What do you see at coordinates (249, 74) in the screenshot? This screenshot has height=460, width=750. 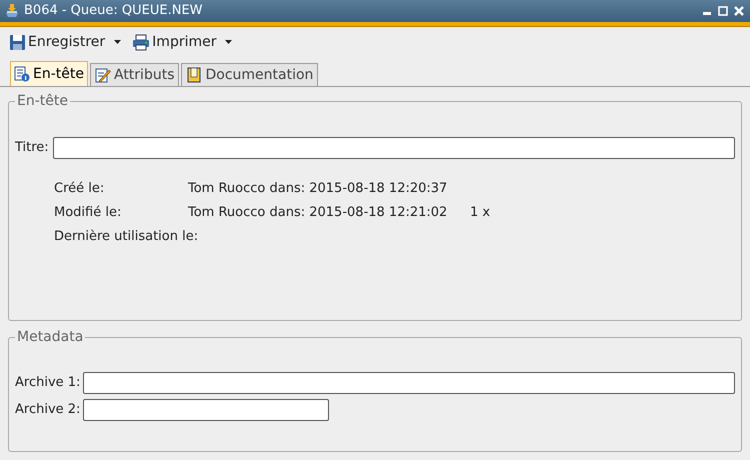 I see `tab: Documentation` at bounding box center [249, 74].